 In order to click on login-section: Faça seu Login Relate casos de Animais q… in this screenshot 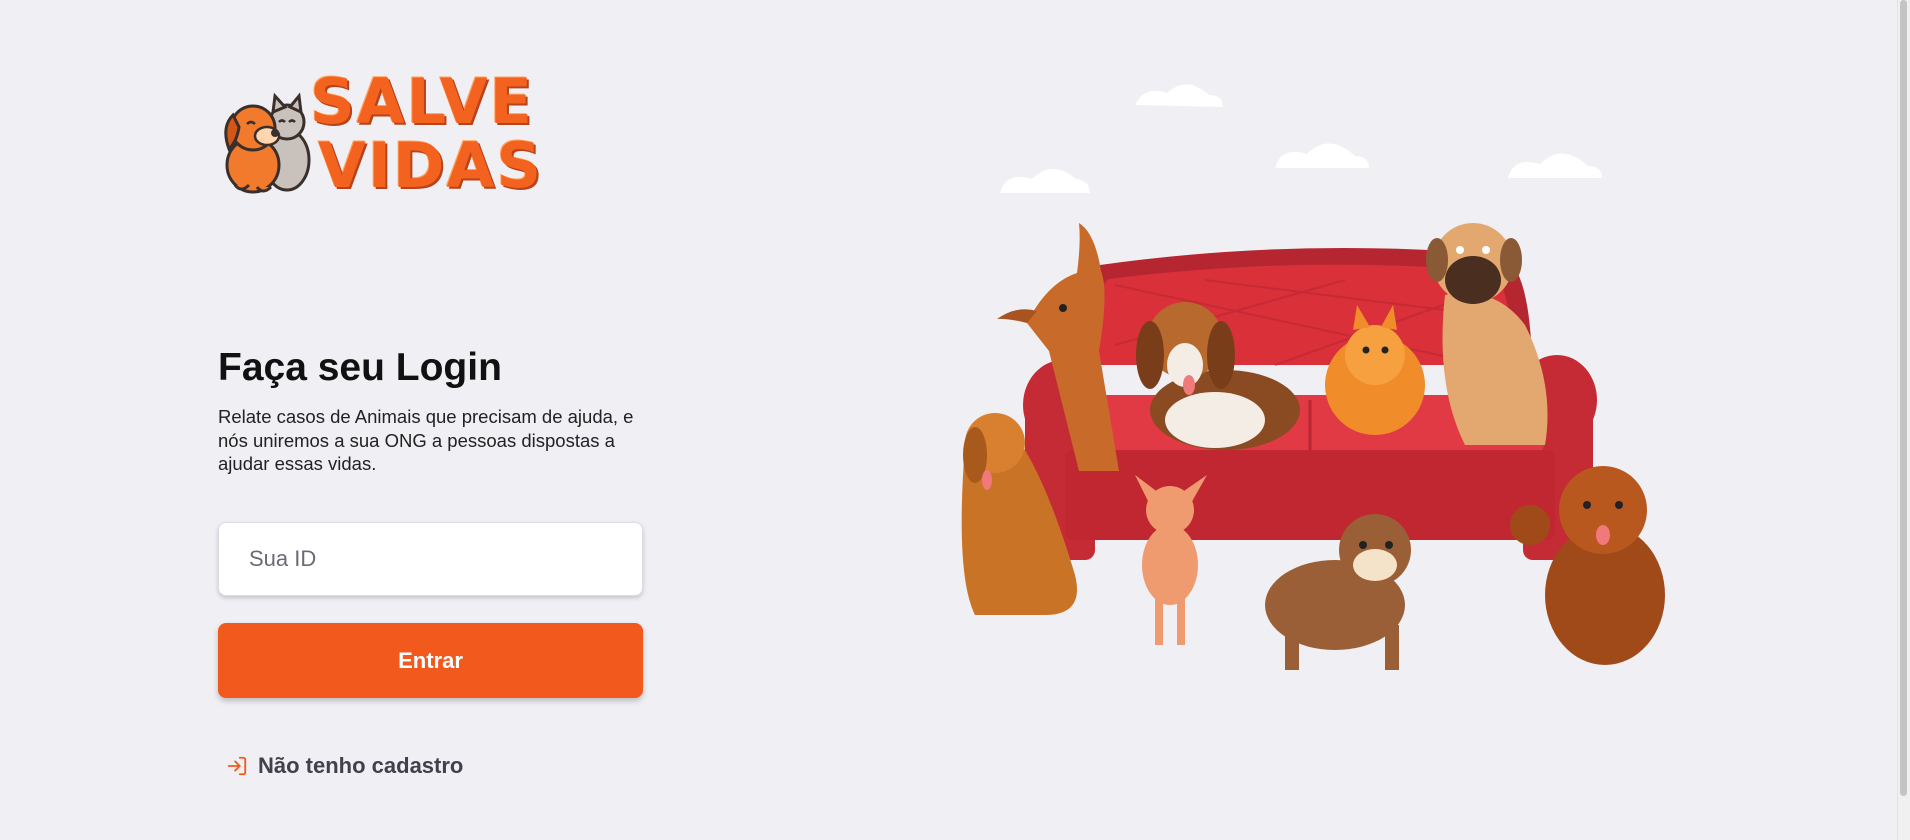, I will do `click(430, 561)`.